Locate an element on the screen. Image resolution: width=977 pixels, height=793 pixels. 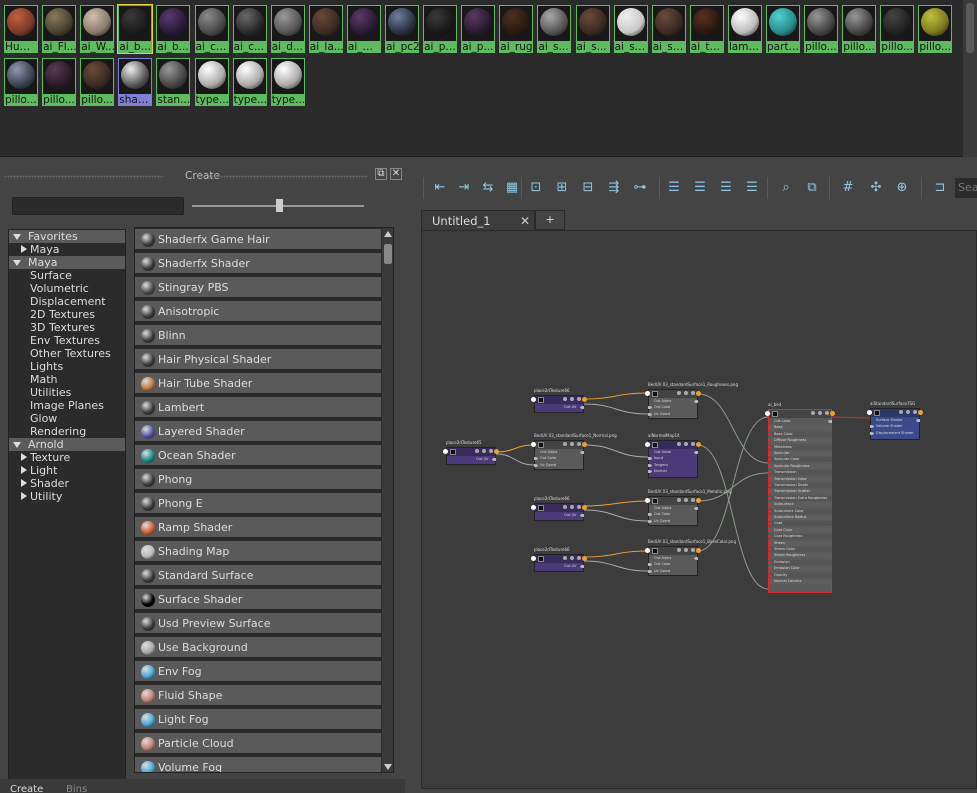
node-attribute-row: Coat is located at coordinates (800, 524).